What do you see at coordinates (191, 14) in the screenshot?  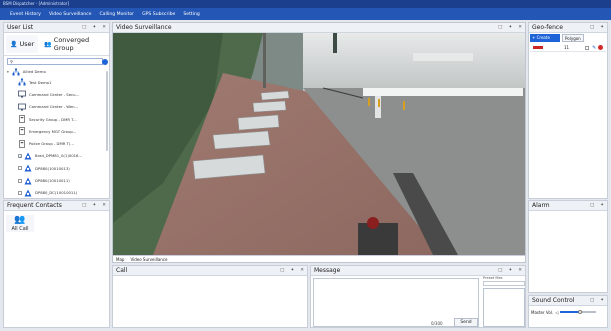 I see `menu-item-setting: Setting` at bounding box center [191, 14].